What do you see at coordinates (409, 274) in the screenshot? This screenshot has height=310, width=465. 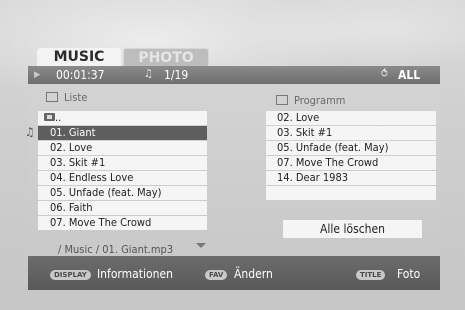 I see `title-hint: Foto` at bounding box center [409, 274].